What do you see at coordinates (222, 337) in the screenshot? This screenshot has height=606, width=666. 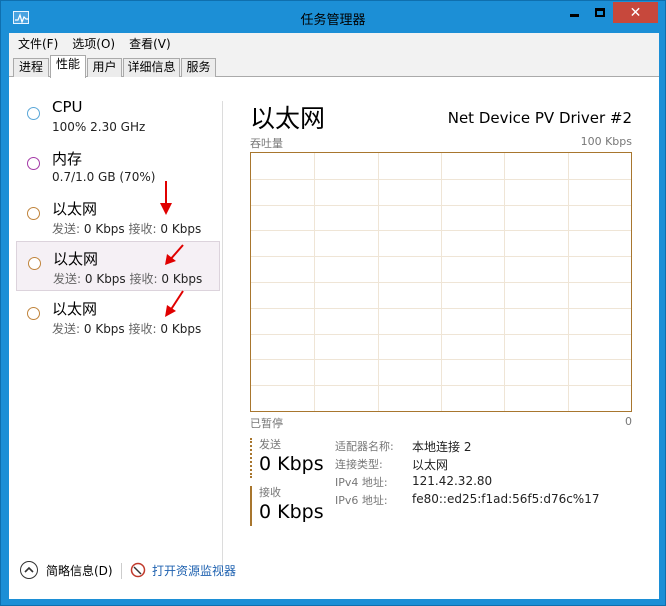 I see `pane-divider` at bounding box center [222, 337].